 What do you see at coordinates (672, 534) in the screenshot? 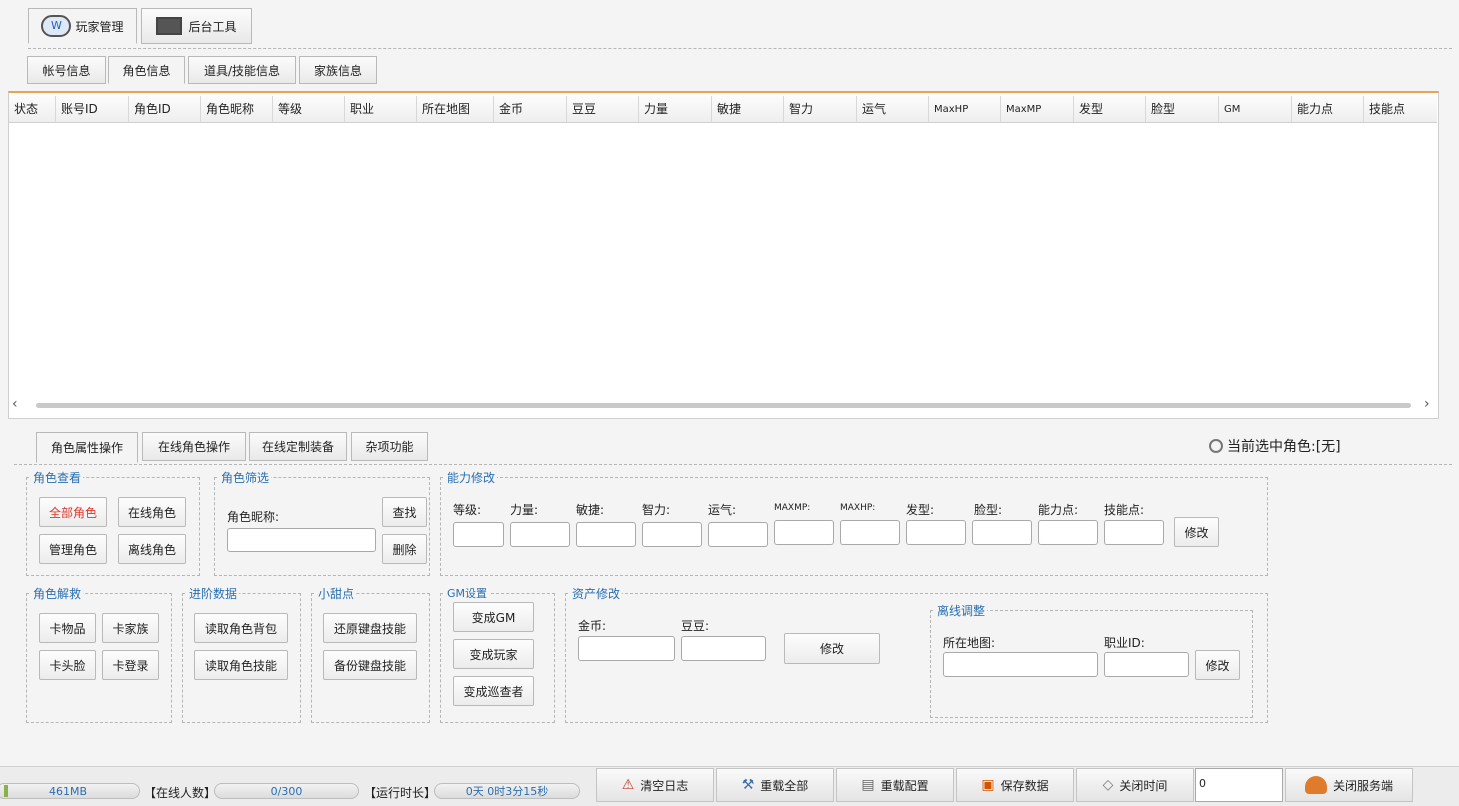
I see `intelligence-input` at bounding box center [672, 534].